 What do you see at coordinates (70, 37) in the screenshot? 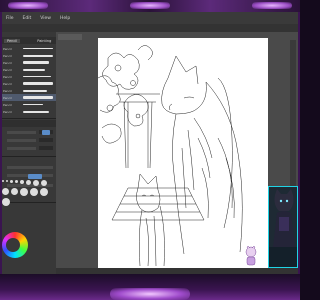
I see `document-tab` at bounding box center [70, 37].